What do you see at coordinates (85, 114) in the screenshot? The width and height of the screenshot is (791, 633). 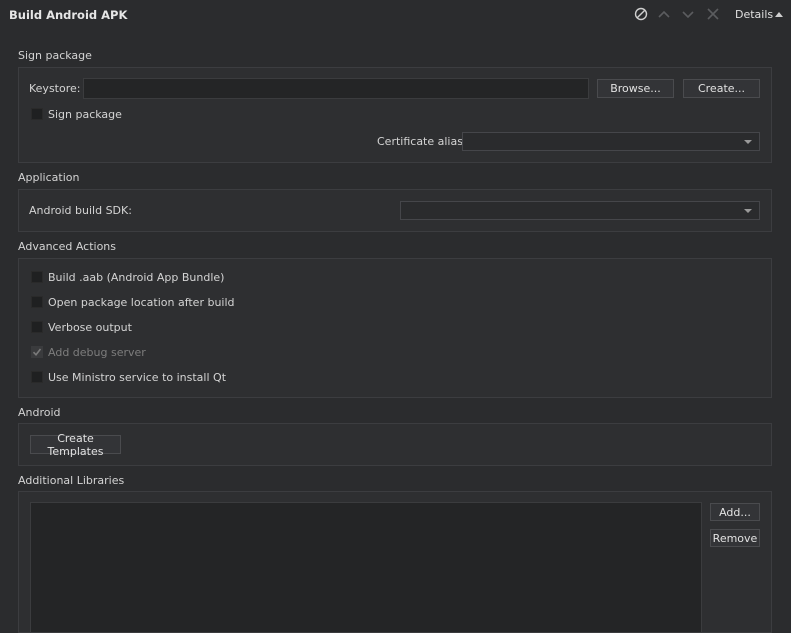 I see `sign-package-checkbox-label: Sign package` at bounding box center [85, 114].